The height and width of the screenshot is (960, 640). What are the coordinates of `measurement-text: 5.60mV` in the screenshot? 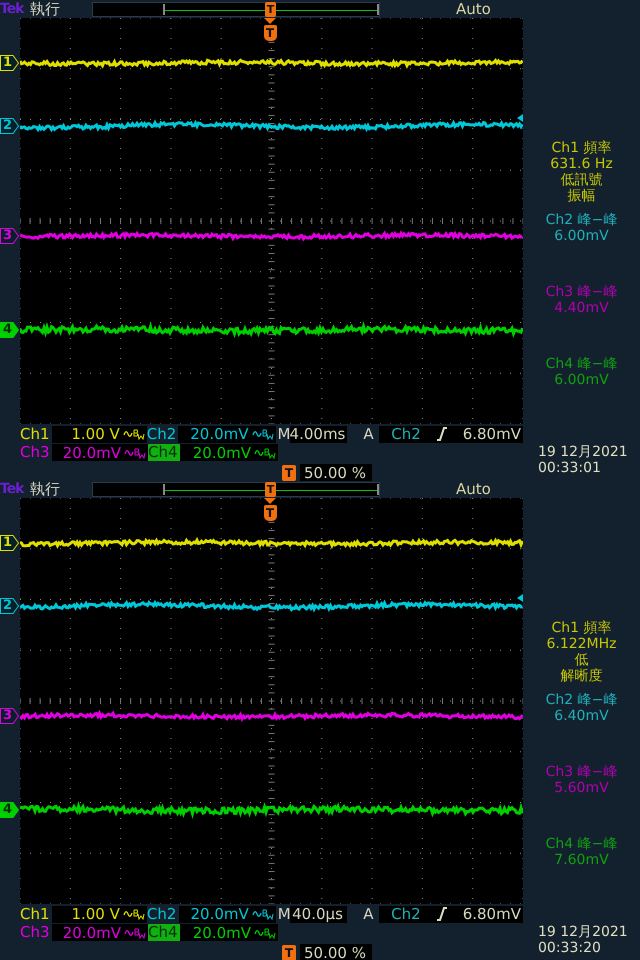 It's located at (581, 788).